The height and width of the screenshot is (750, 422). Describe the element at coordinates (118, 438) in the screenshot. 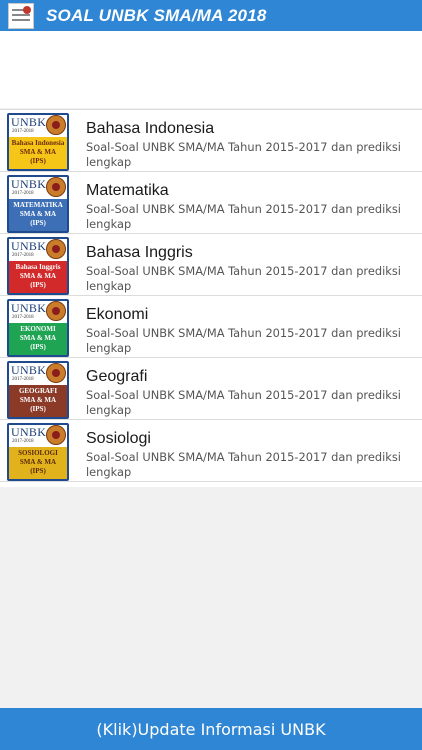

I see `subject-title: Sosiologi` at that location.